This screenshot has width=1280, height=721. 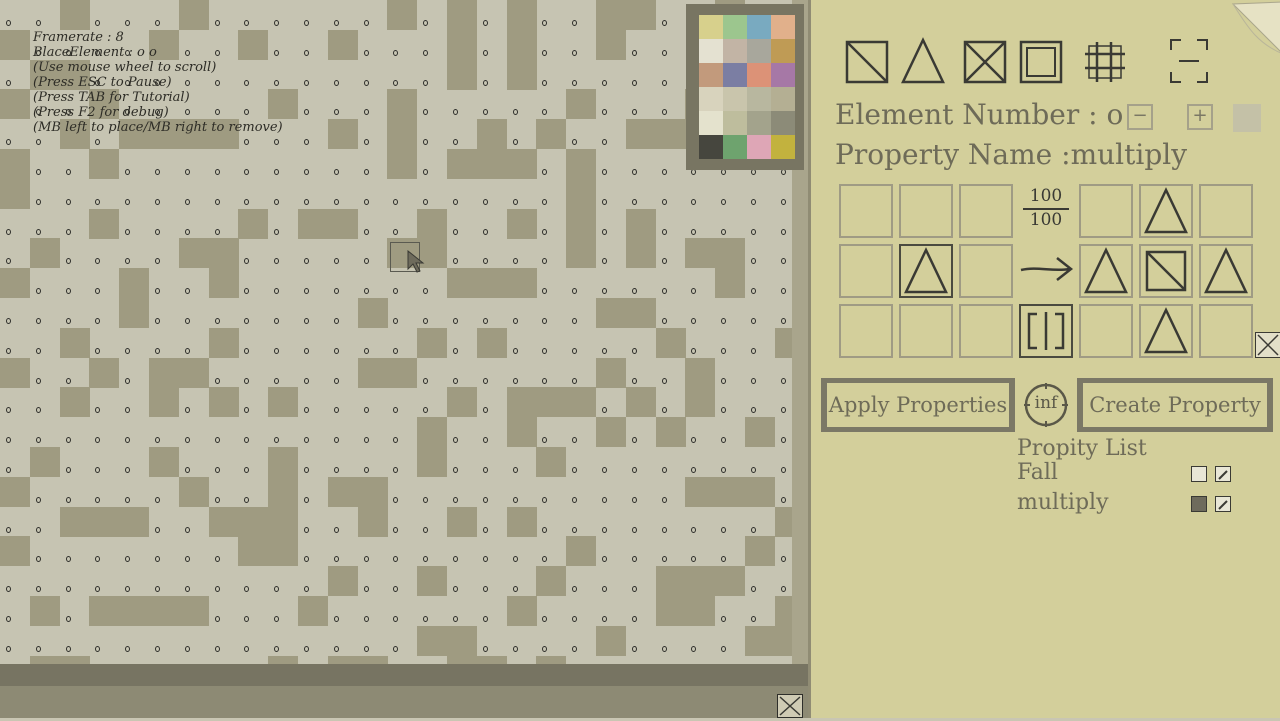 I want to click on edit-fall-button, so click(x=1223, y=474).